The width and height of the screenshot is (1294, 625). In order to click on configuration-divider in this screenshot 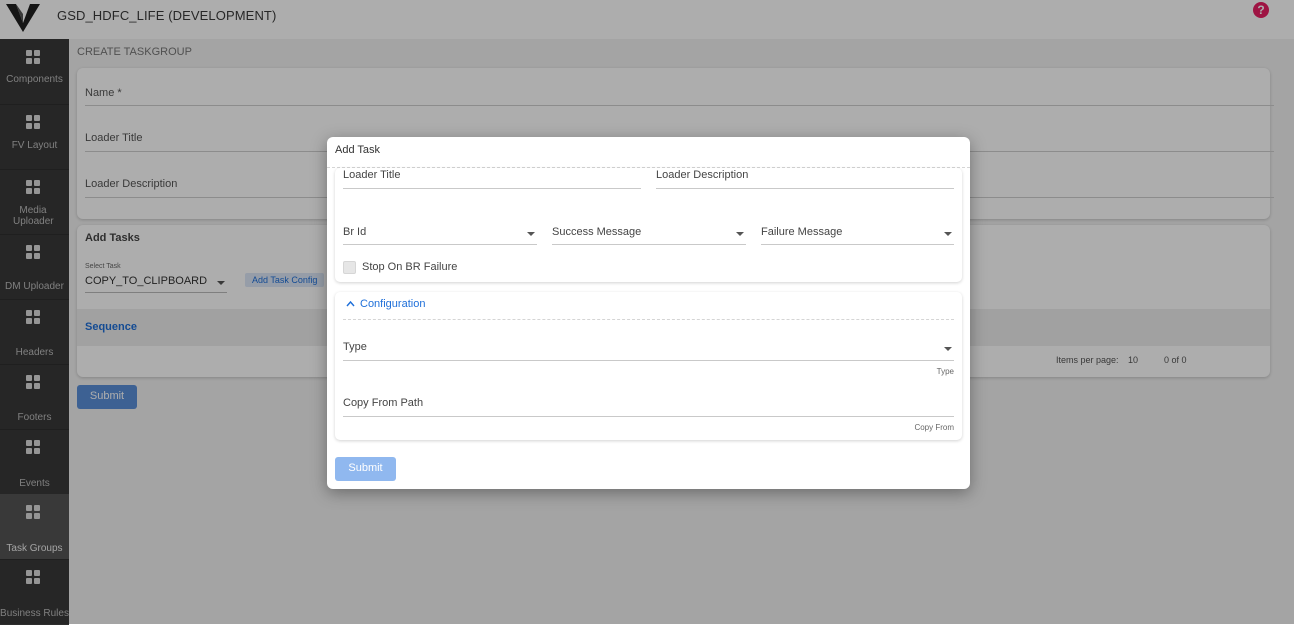, I will do `click(648, 319)`.